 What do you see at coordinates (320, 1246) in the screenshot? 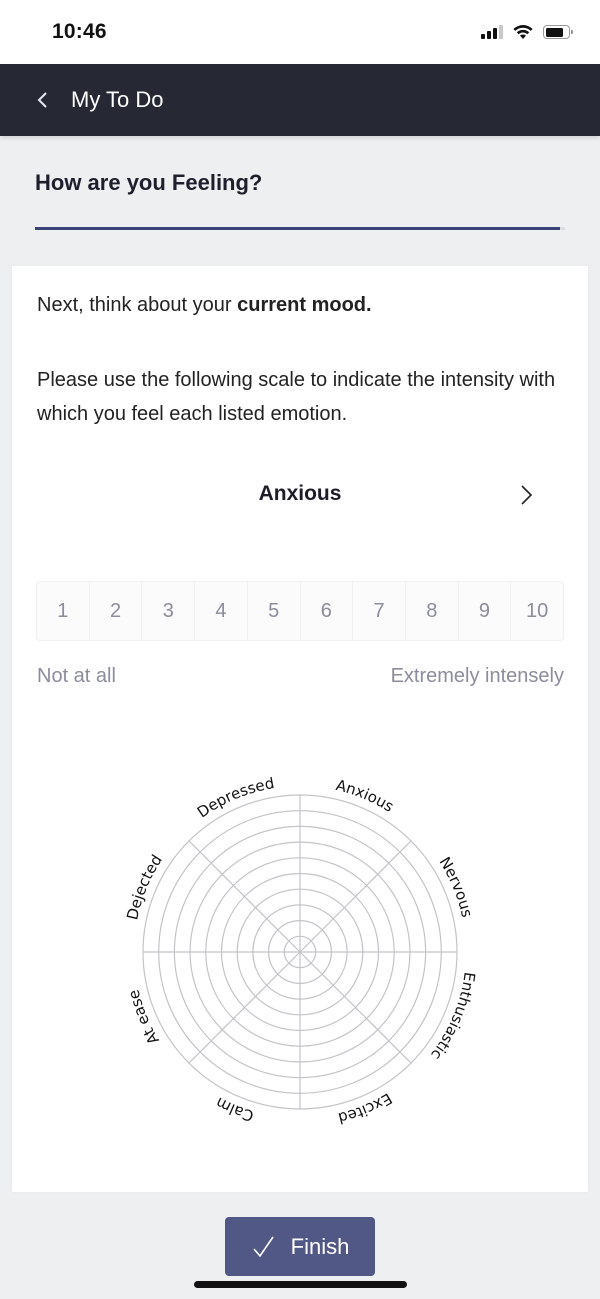
I see `finish-label: Finish` at bounding box center [320, 1246].